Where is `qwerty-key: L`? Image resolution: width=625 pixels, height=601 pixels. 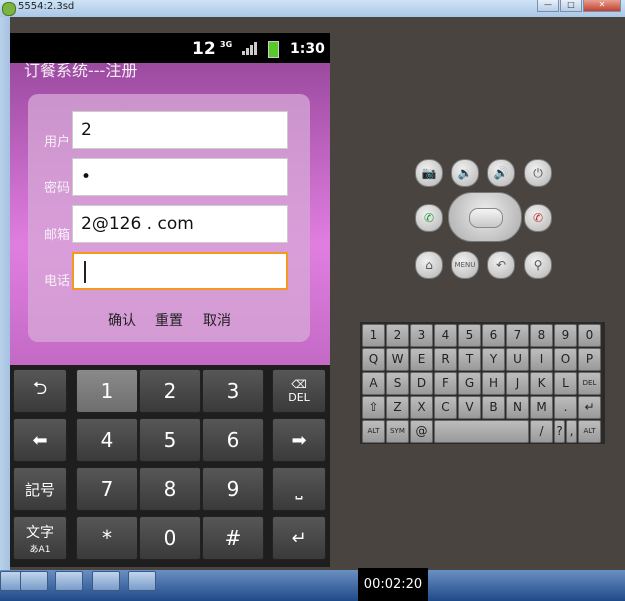
qwerty-key: L is located at coordinates (565, 383).